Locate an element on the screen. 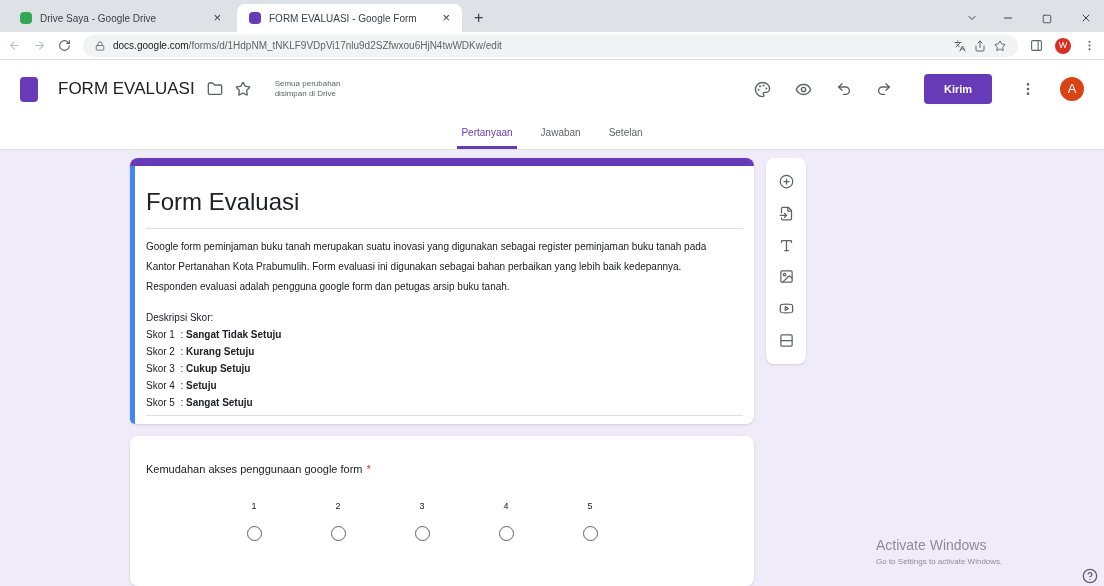 The height and width of the screenshot is (586, 1104). folder-icon is located at coordinates (214, 89).